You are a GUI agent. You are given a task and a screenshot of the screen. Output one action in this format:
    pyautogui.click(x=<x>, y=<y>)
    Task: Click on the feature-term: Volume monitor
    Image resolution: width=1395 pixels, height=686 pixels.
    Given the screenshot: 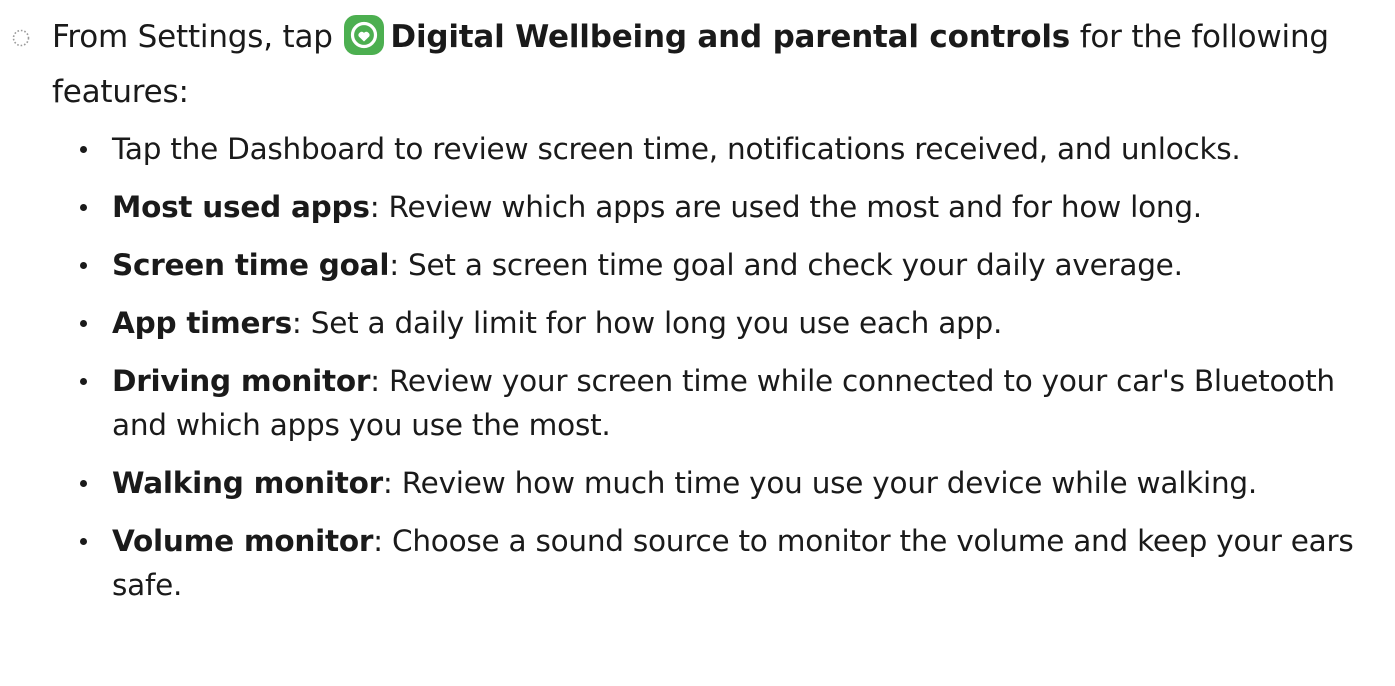 What is the action you would take?
    pyautogui.click(x=243, y=541)
    